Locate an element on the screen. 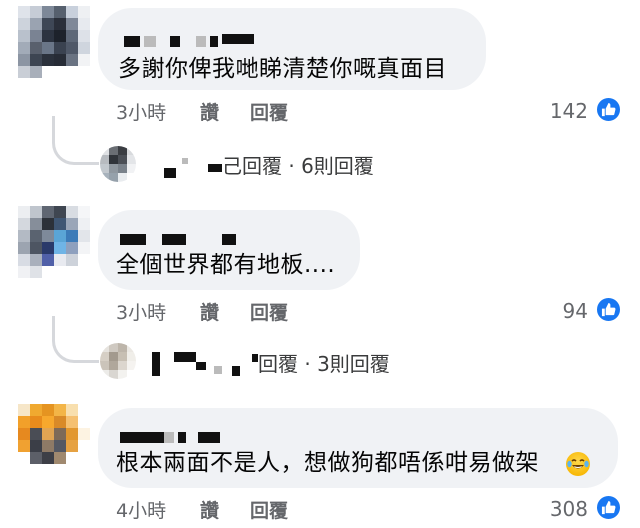 The width and height of the screenshot is (640, 528). comment-bubble: 根本兩面不是人，想做狗都唔係咁易做架 is located at coordinates (358, 448).